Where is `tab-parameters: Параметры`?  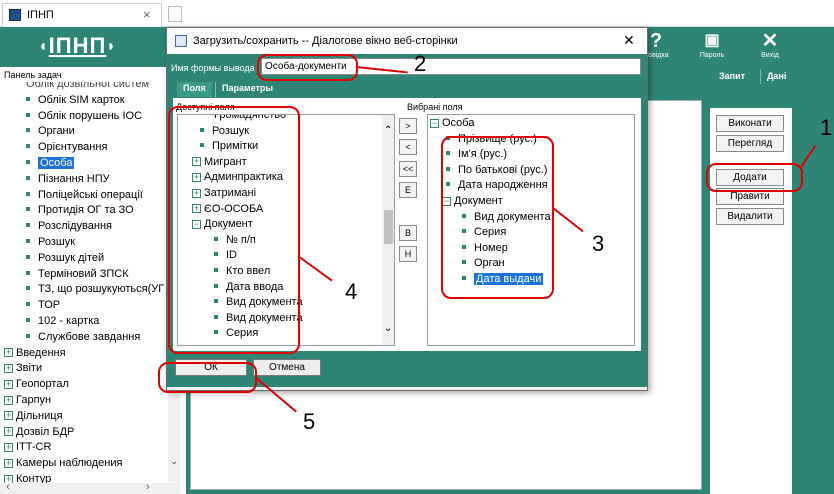 tab-parameters: Параметры is located at coordinates (247, 89).